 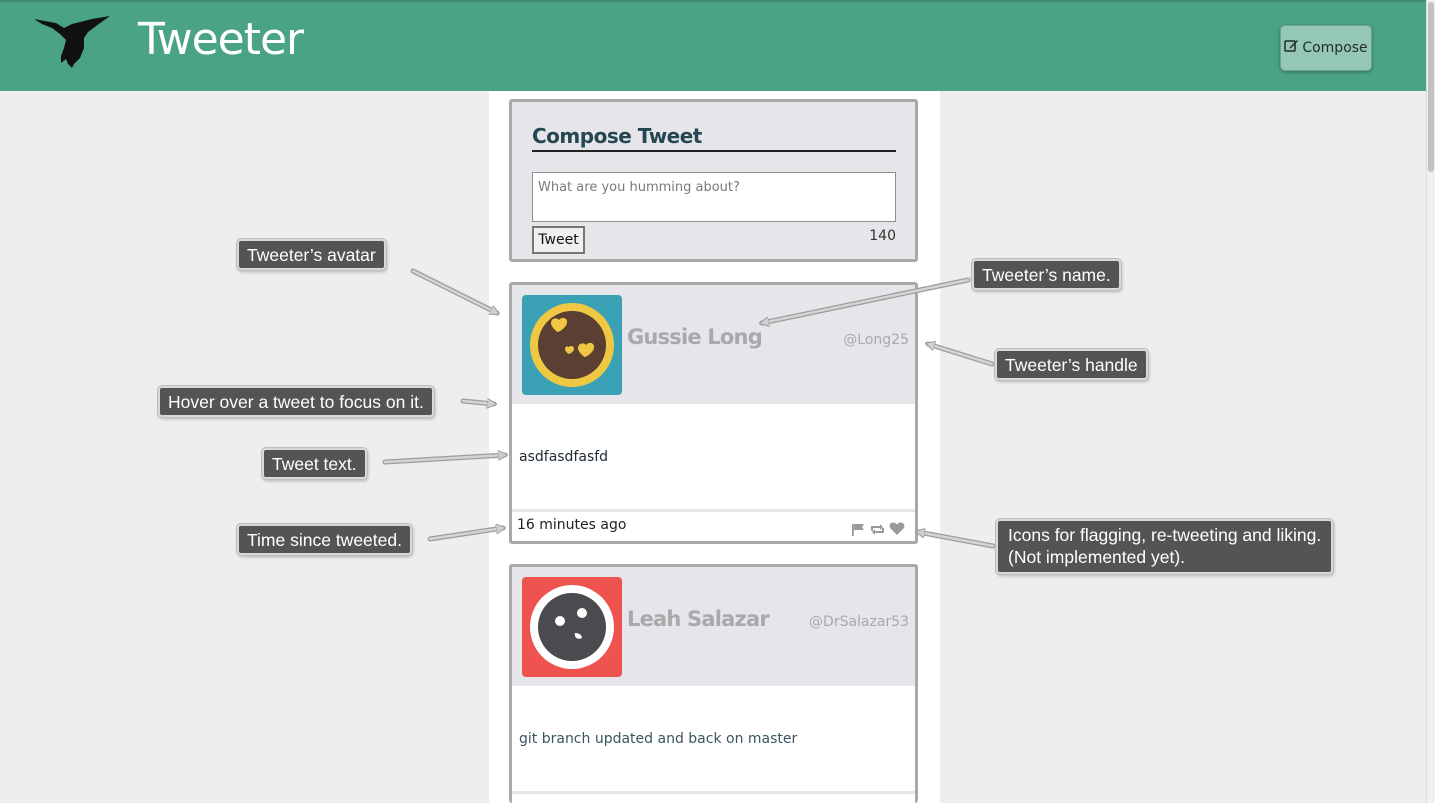 What do you see at coordinates (1046, 274) in the screenshot?
I see `annotation-name: Tweeter’s name.` at bounding box center [1046, 274].